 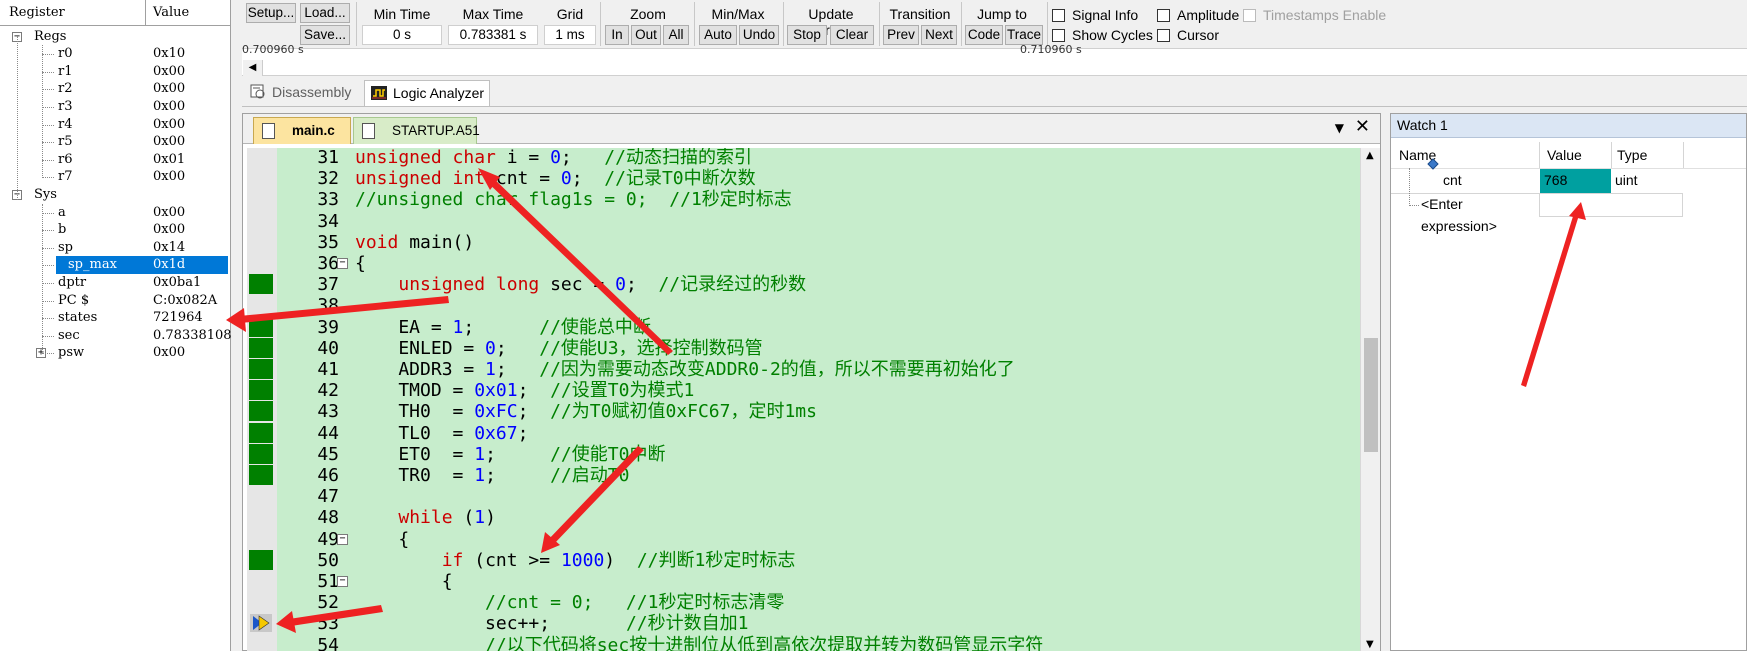 I want to click on register-row-dptr: dptr 0x0ba1, so click(x=115, y=283).